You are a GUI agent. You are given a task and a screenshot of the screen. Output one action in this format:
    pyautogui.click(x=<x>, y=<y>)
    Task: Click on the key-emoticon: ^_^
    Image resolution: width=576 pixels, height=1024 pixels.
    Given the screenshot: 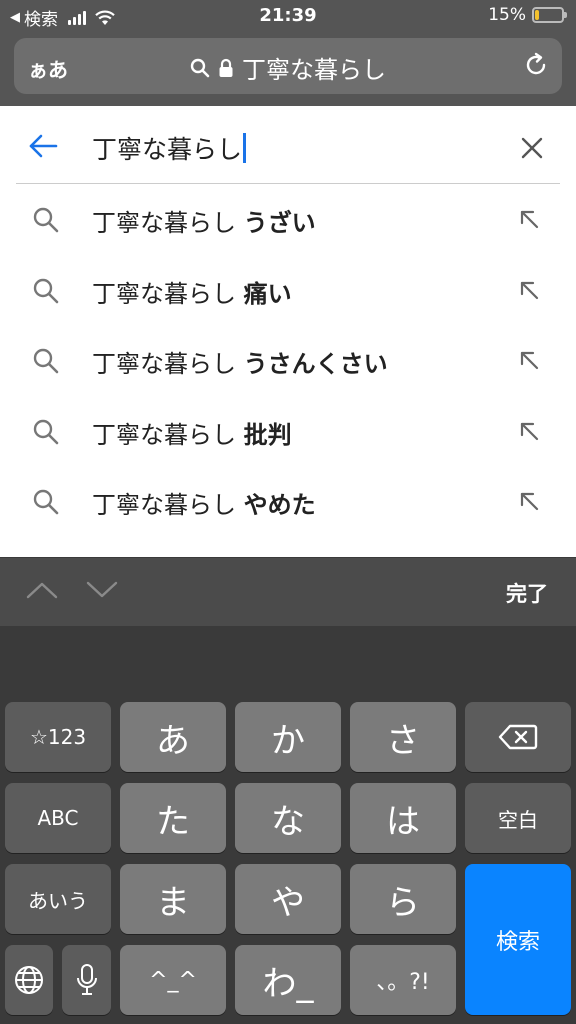 What is the action you would take?
    pyautogui.click(x=173, y=980)
    